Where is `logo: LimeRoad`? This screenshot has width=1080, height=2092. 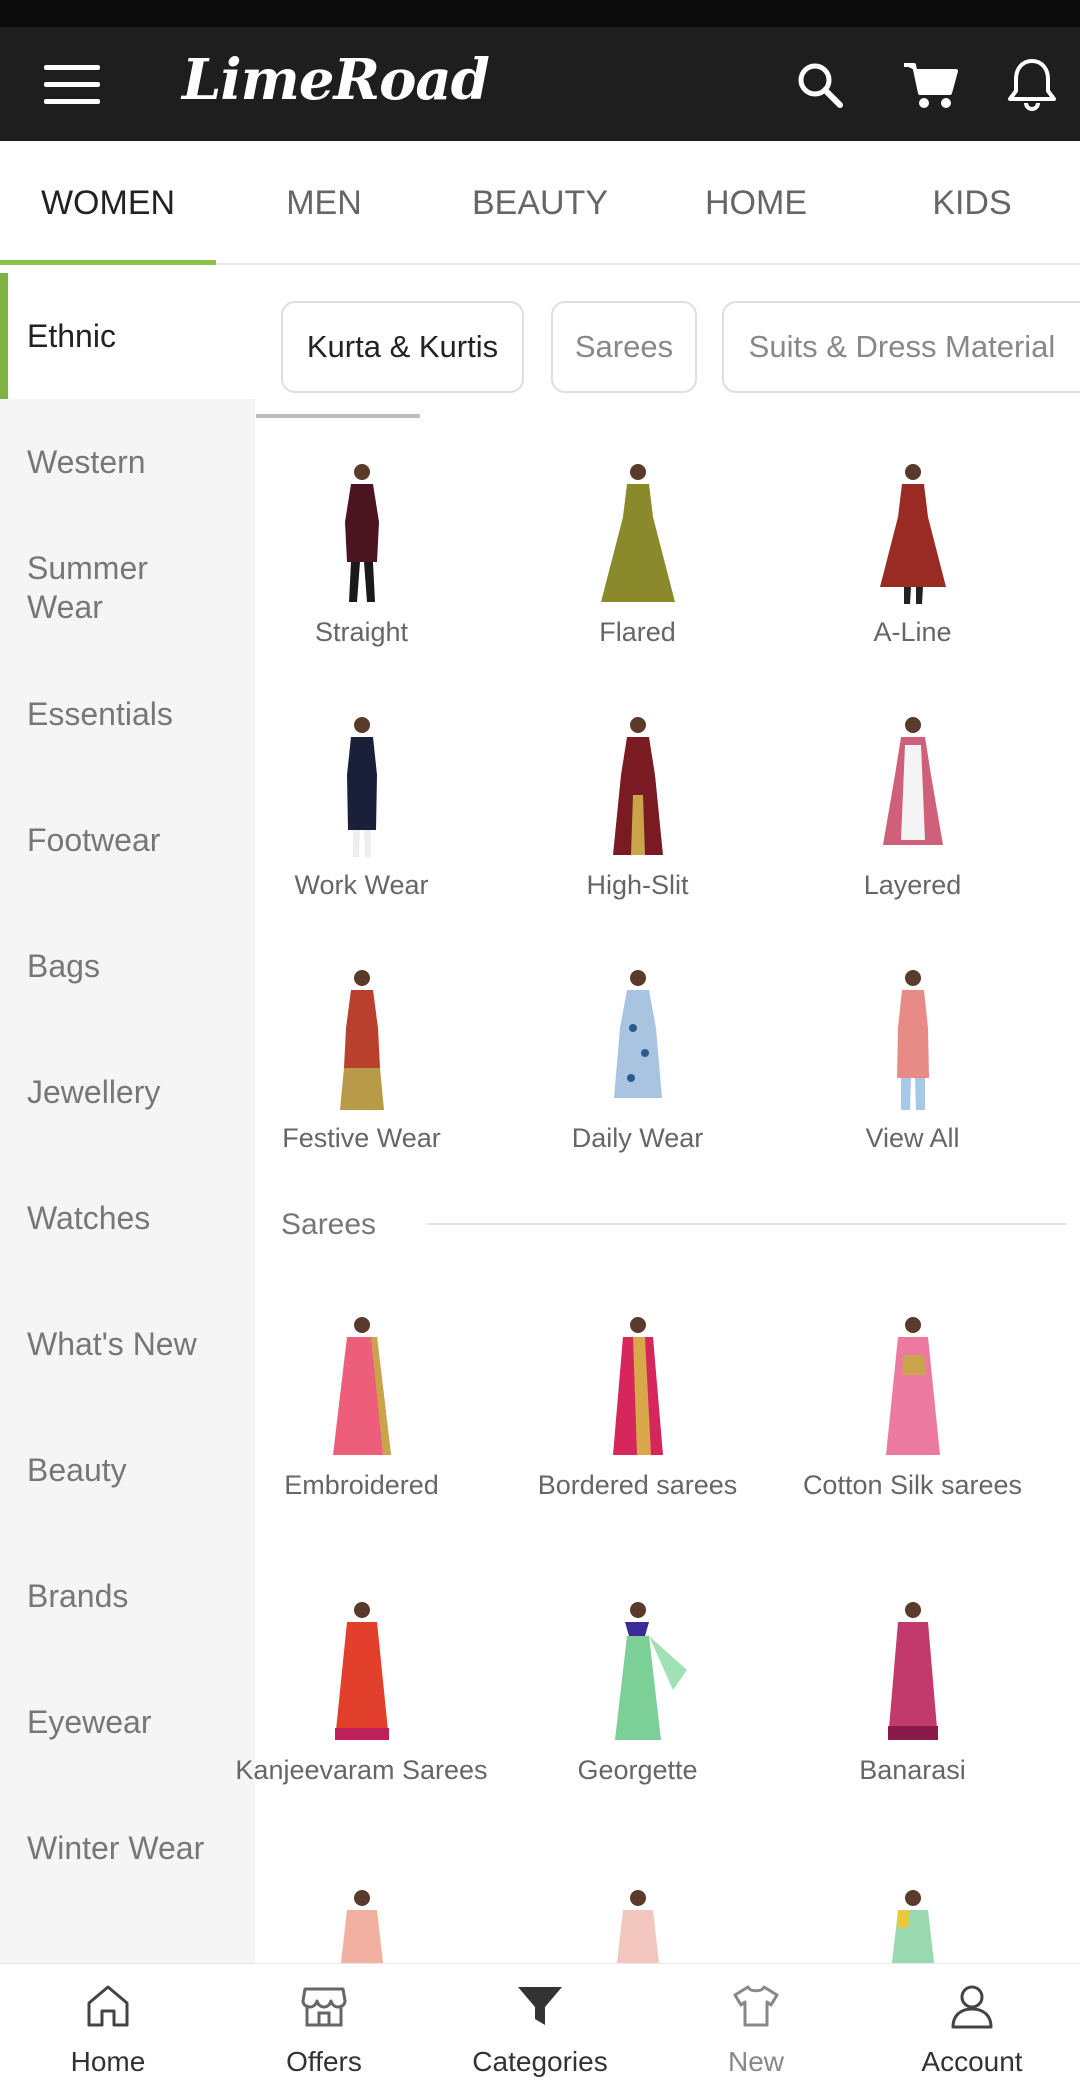
logo: LimeRoad is located at coordinates (336, 80).